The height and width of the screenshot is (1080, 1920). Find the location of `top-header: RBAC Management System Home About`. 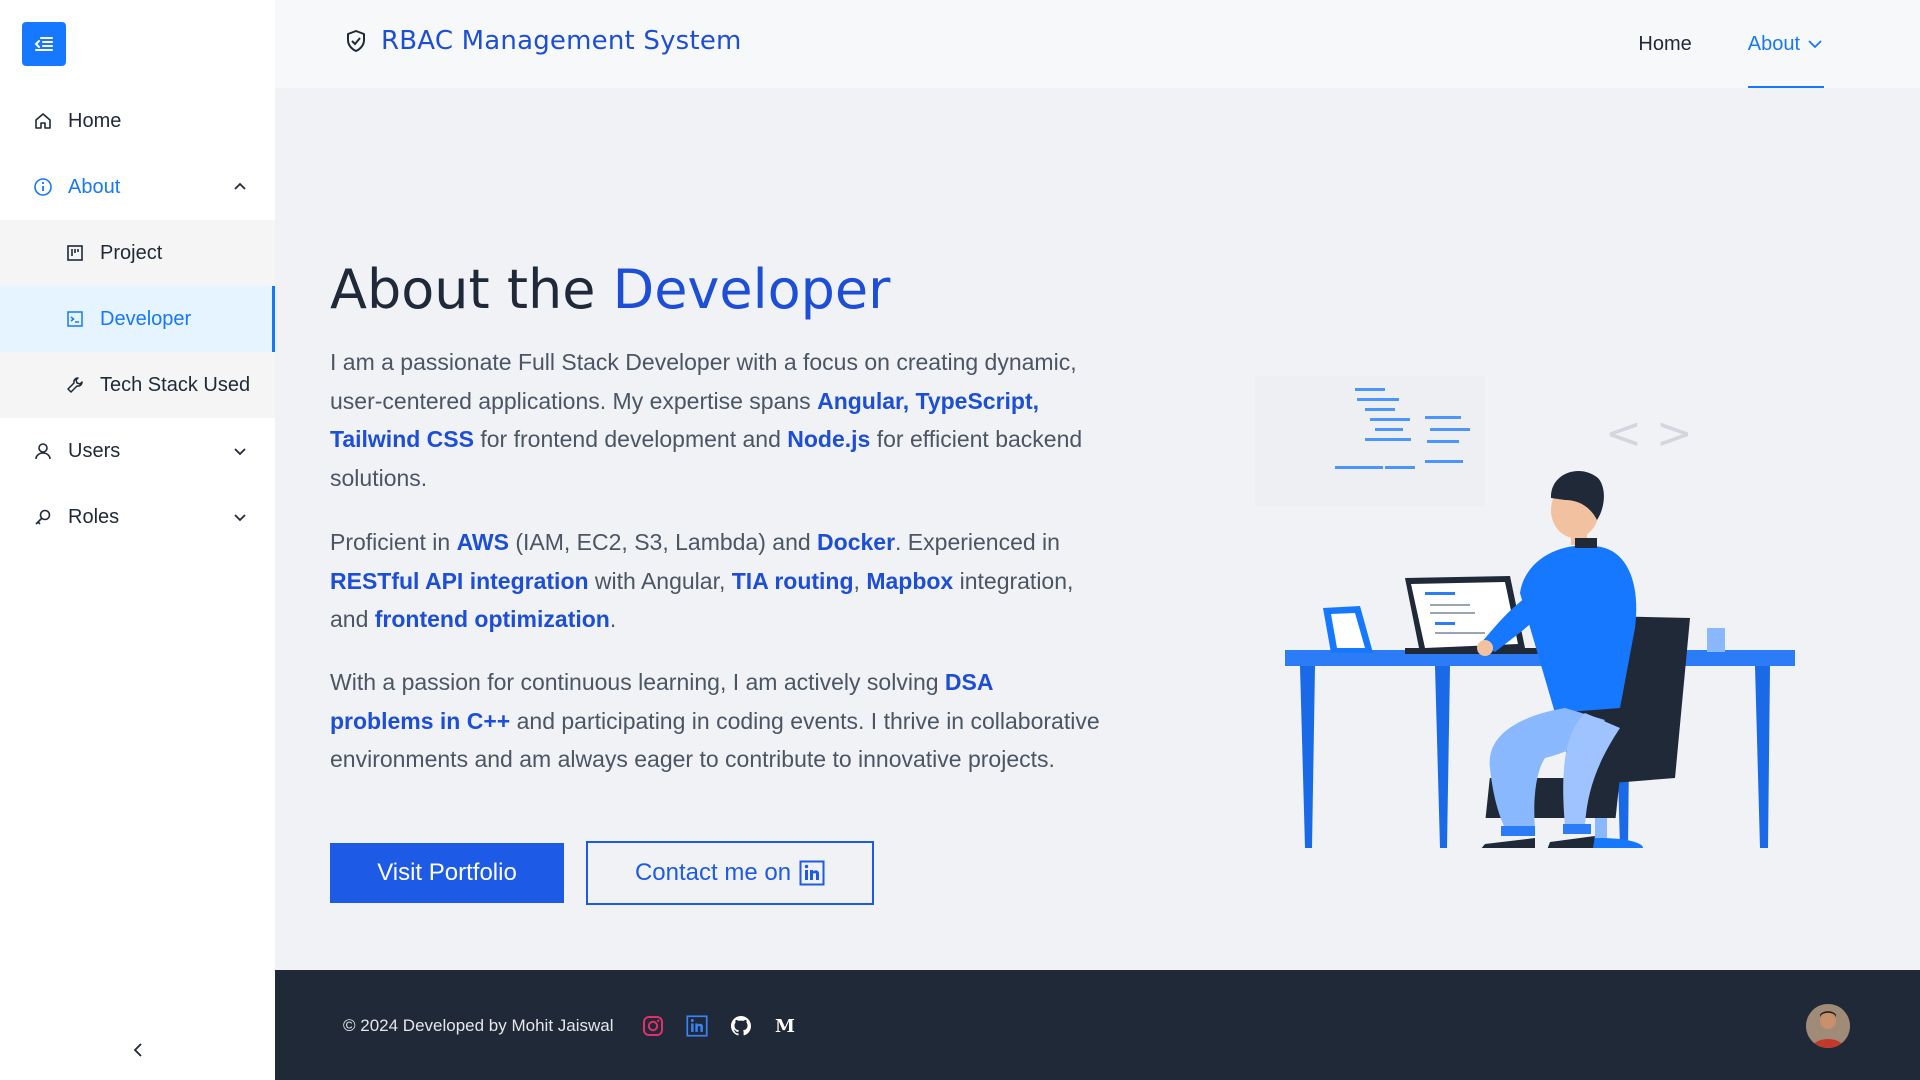

top-header: RBAC Management System Home About is located at coordinates (1097, 44).